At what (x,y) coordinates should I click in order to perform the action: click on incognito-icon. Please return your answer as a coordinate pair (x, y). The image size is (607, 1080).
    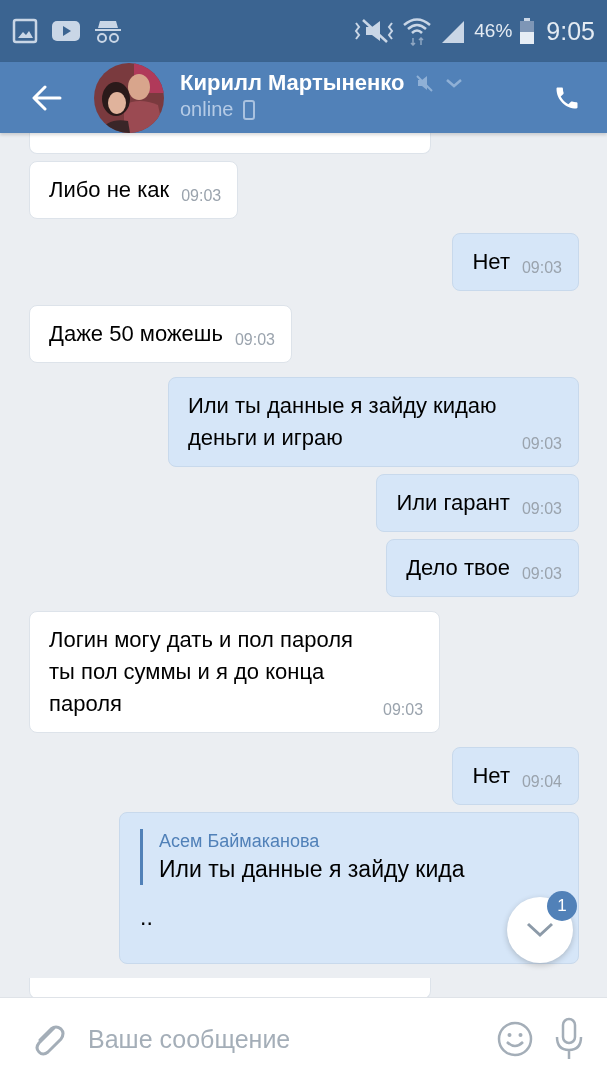
    Looking at the image, I should click on (108, 31).